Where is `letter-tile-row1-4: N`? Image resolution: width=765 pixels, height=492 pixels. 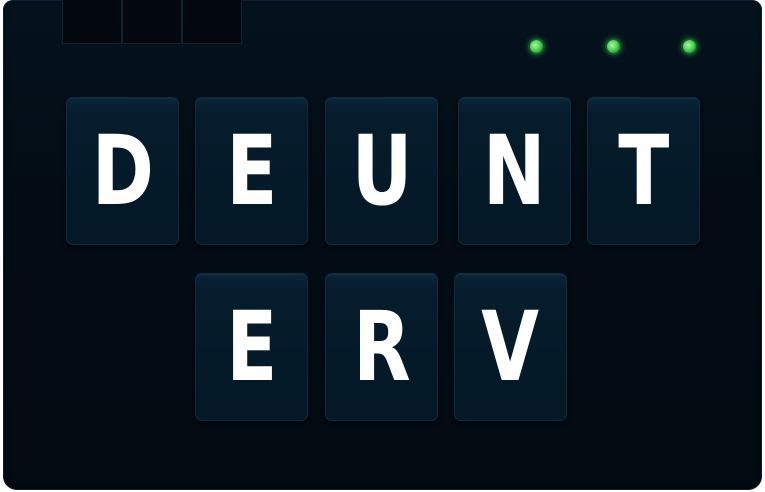 letter-tile-row1-4: N is located at coordinates (514, 171).